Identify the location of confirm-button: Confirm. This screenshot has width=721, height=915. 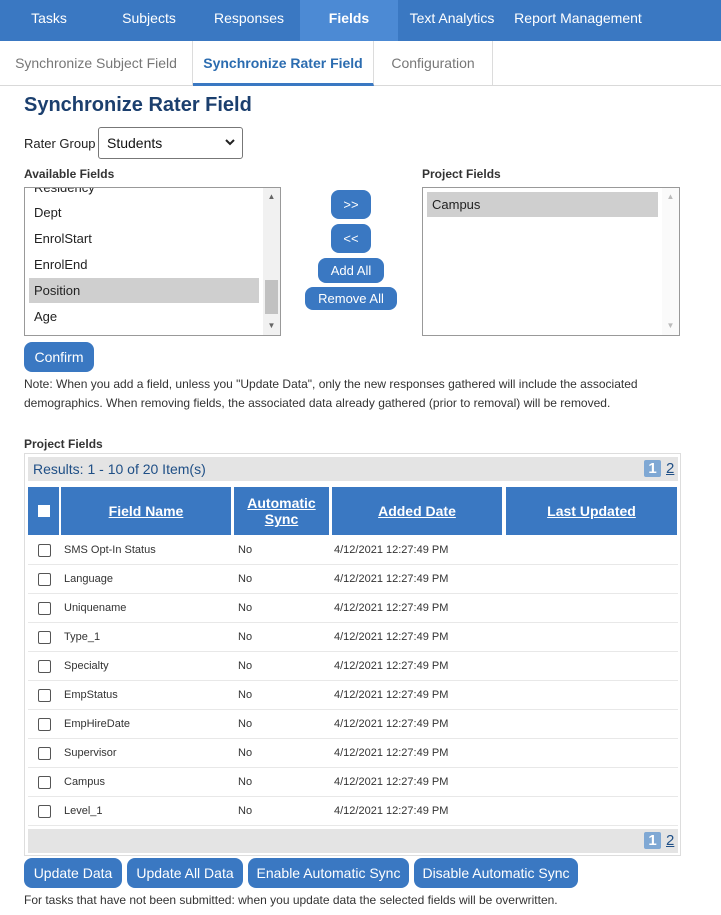
(59, 357).